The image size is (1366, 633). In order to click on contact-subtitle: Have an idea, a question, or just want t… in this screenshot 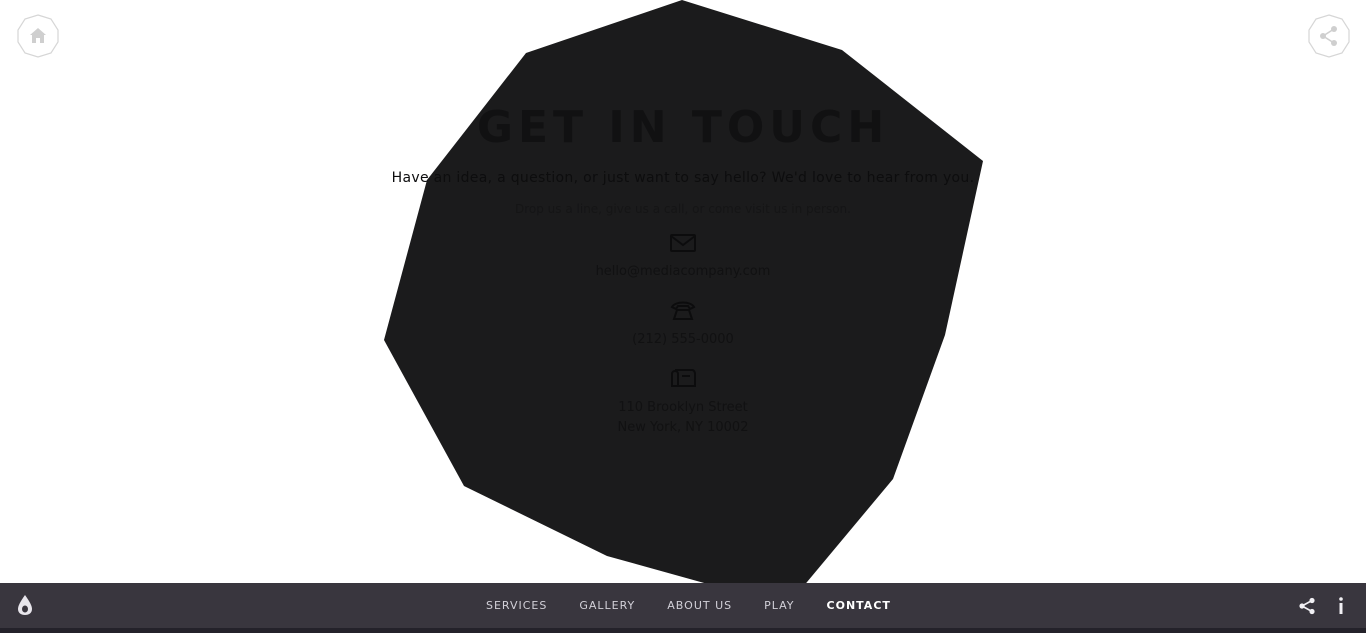, I will do `click(683, 178)`.